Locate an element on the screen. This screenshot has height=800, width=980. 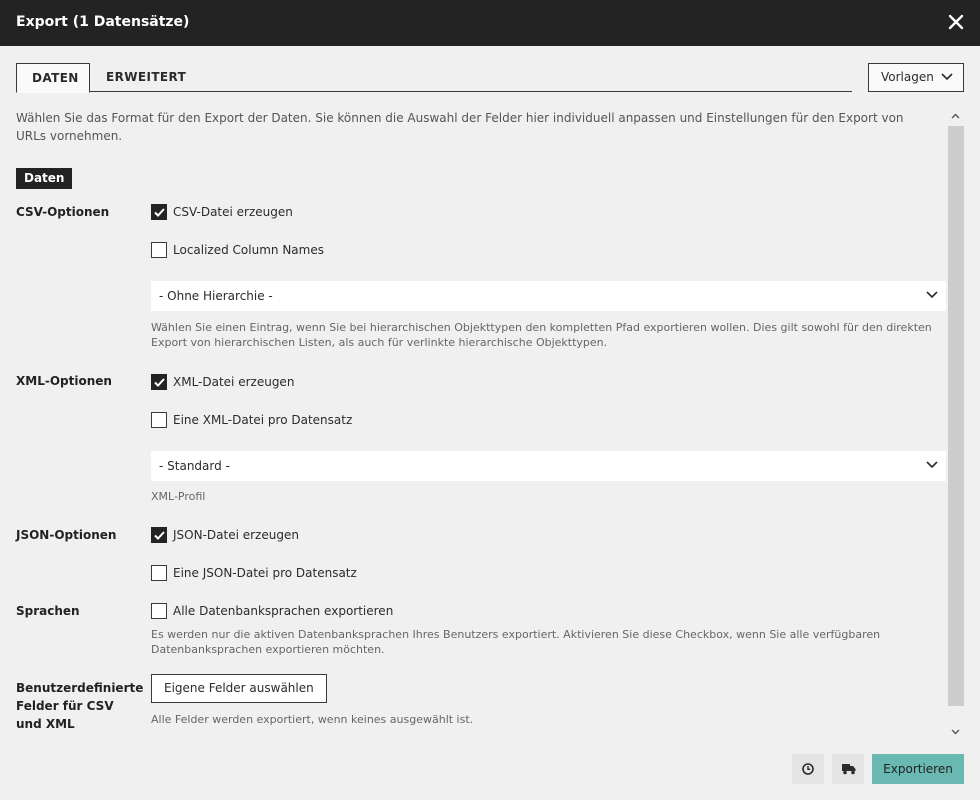
truck-icon is located at coordinates (849, 769).